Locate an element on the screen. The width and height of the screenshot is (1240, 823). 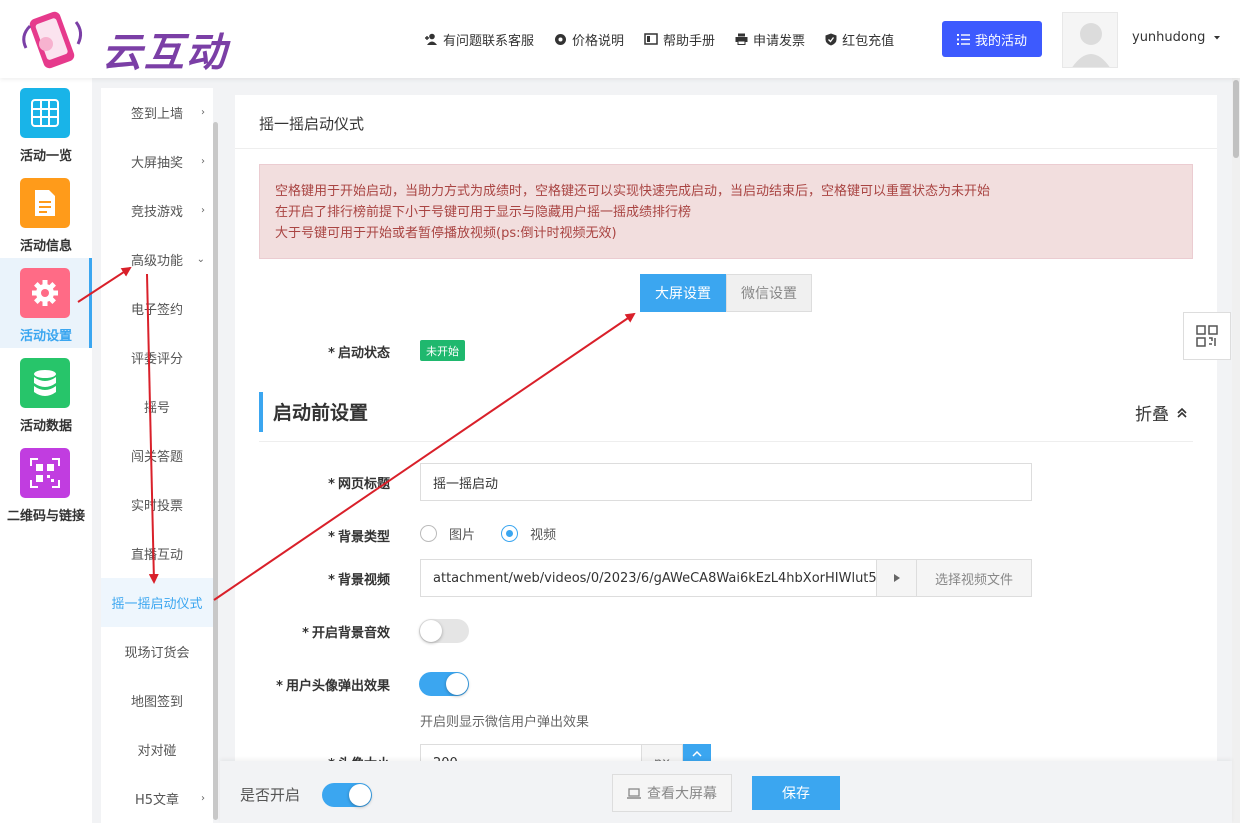
radio-image: 图片 is located at coordinates (447, 533).